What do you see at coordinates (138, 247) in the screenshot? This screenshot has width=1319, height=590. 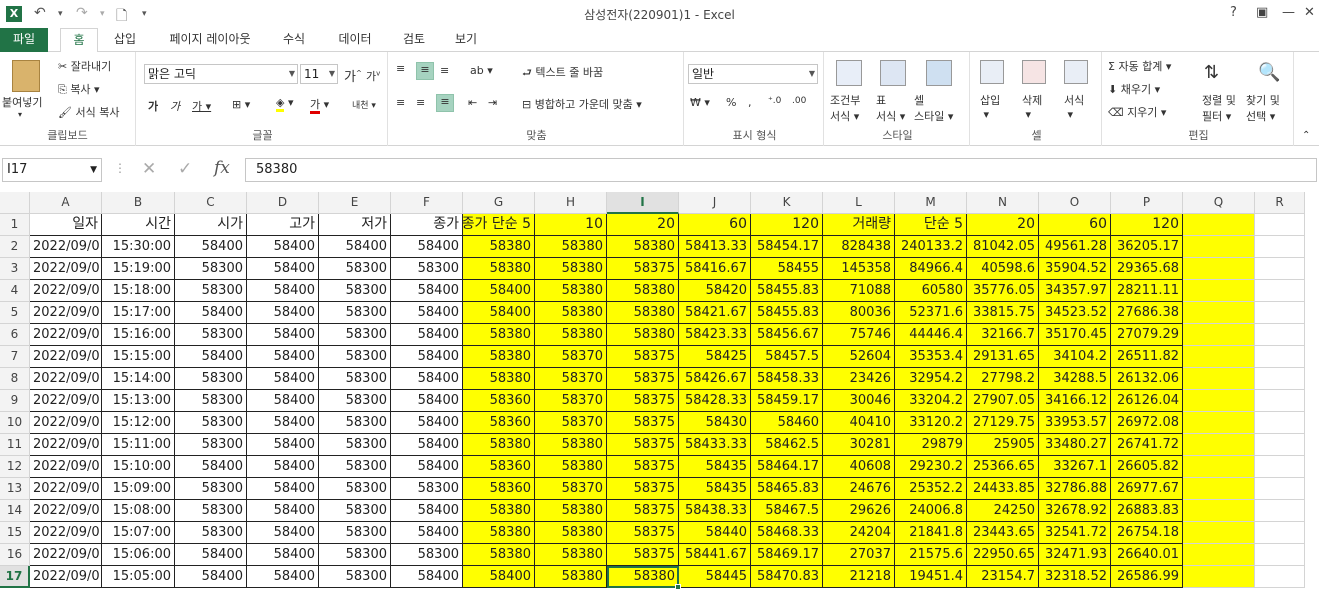 I see `table-cell: 15:30:00` at bounding box center [138, 247].